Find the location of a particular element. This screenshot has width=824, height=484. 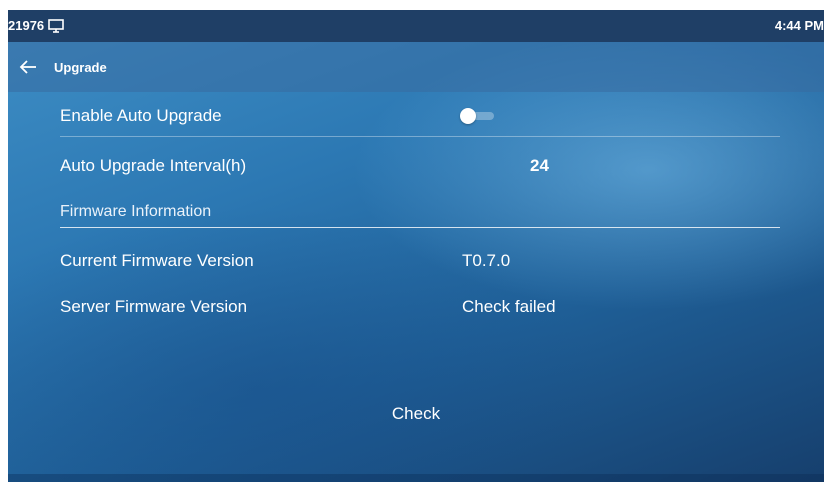

current-firmware-value: T0.7.0 is located at coordinates (486, 260).